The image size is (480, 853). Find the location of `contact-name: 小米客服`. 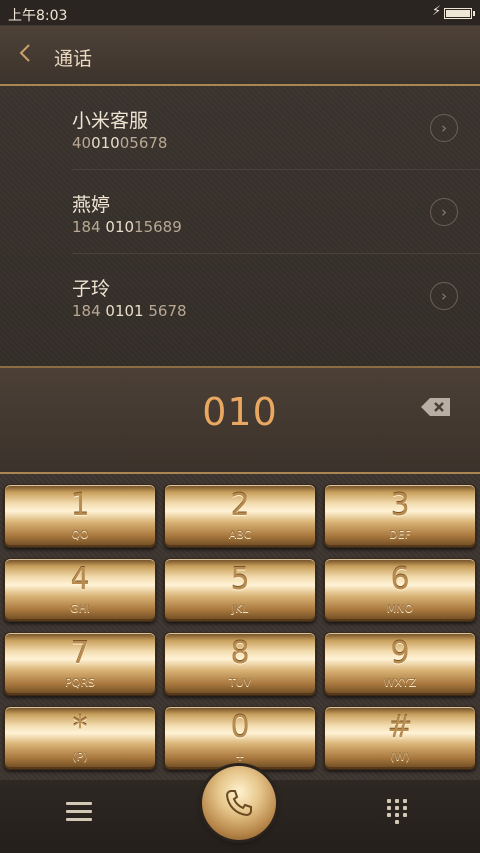

contact-name: 小米客服 is located at coordinates (110, 121).